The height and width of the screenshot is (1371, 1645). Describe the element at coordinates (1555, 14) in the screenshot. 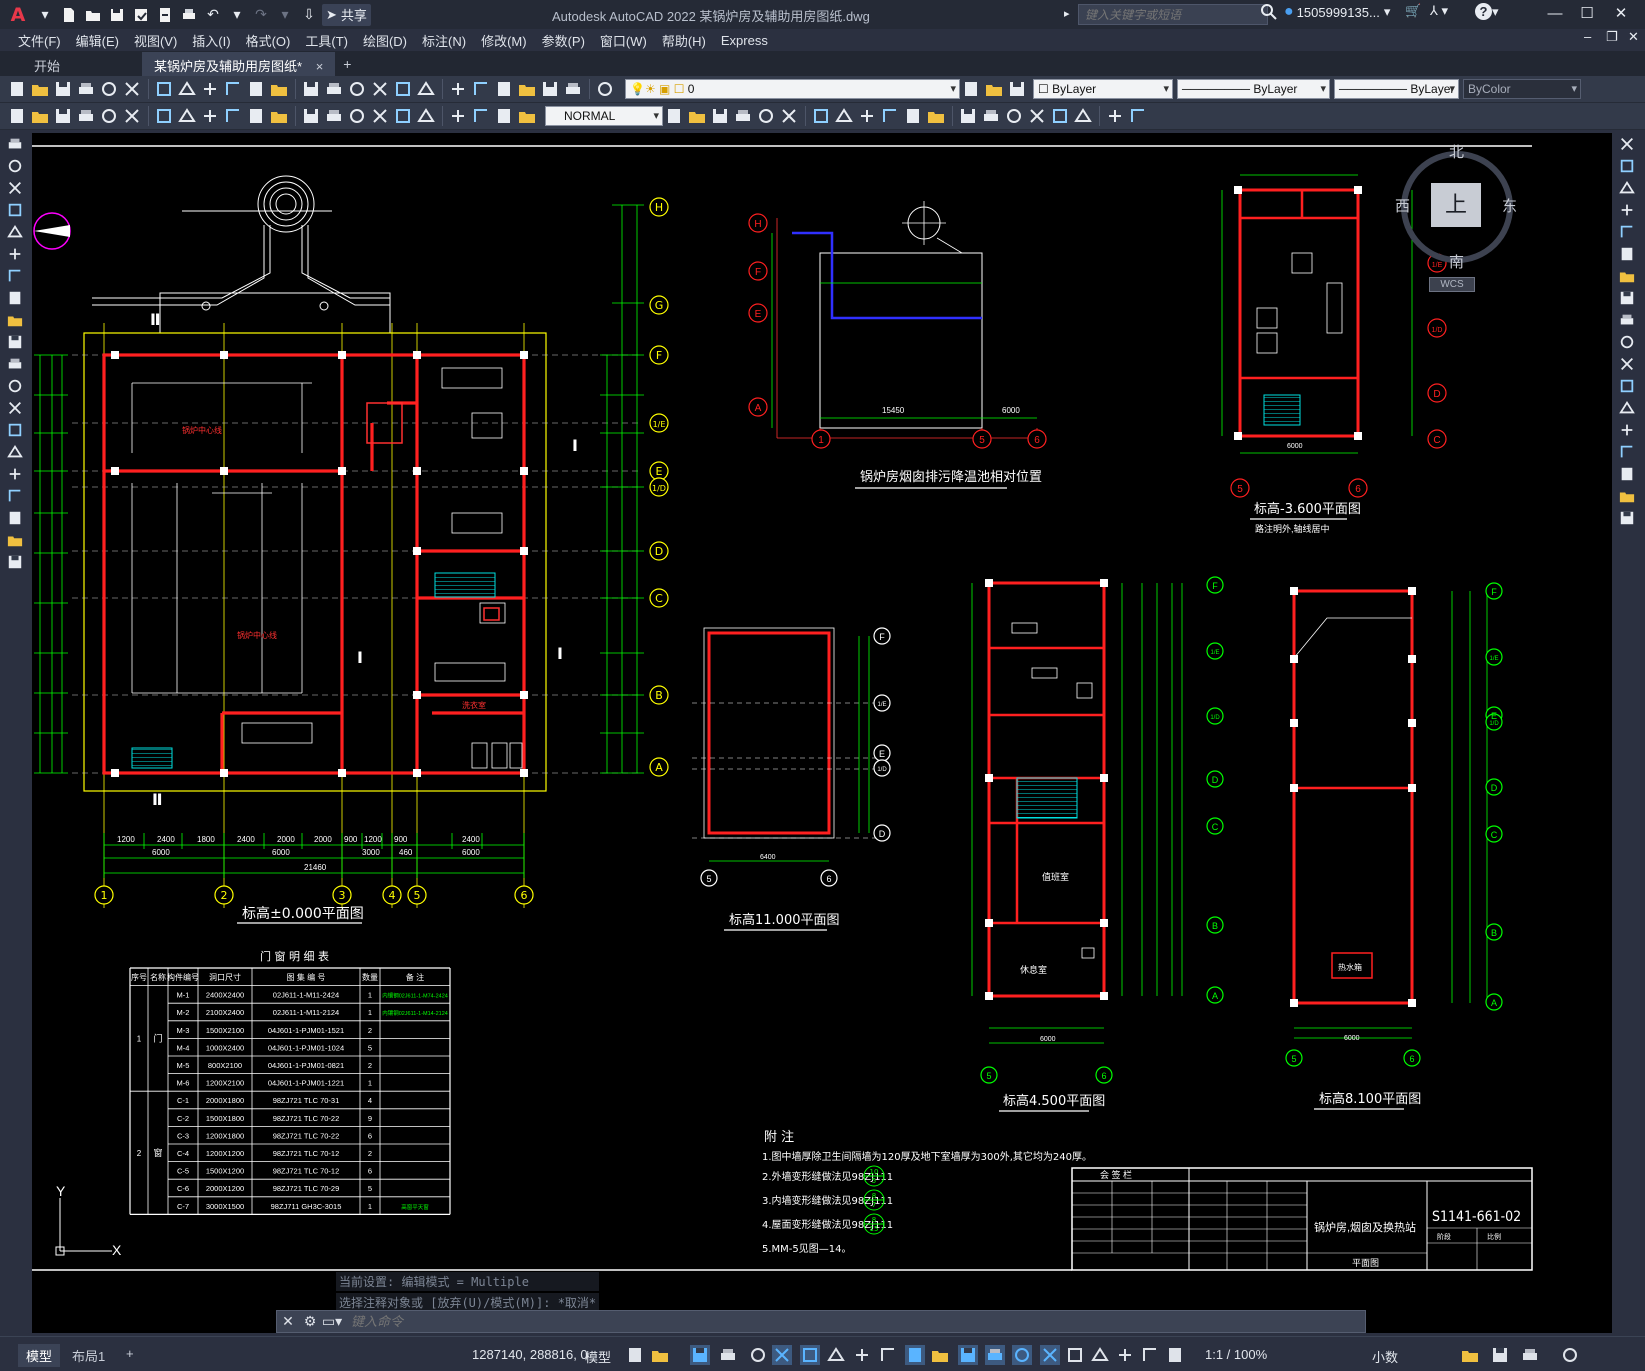

I see `minimize-button: —` at that location.